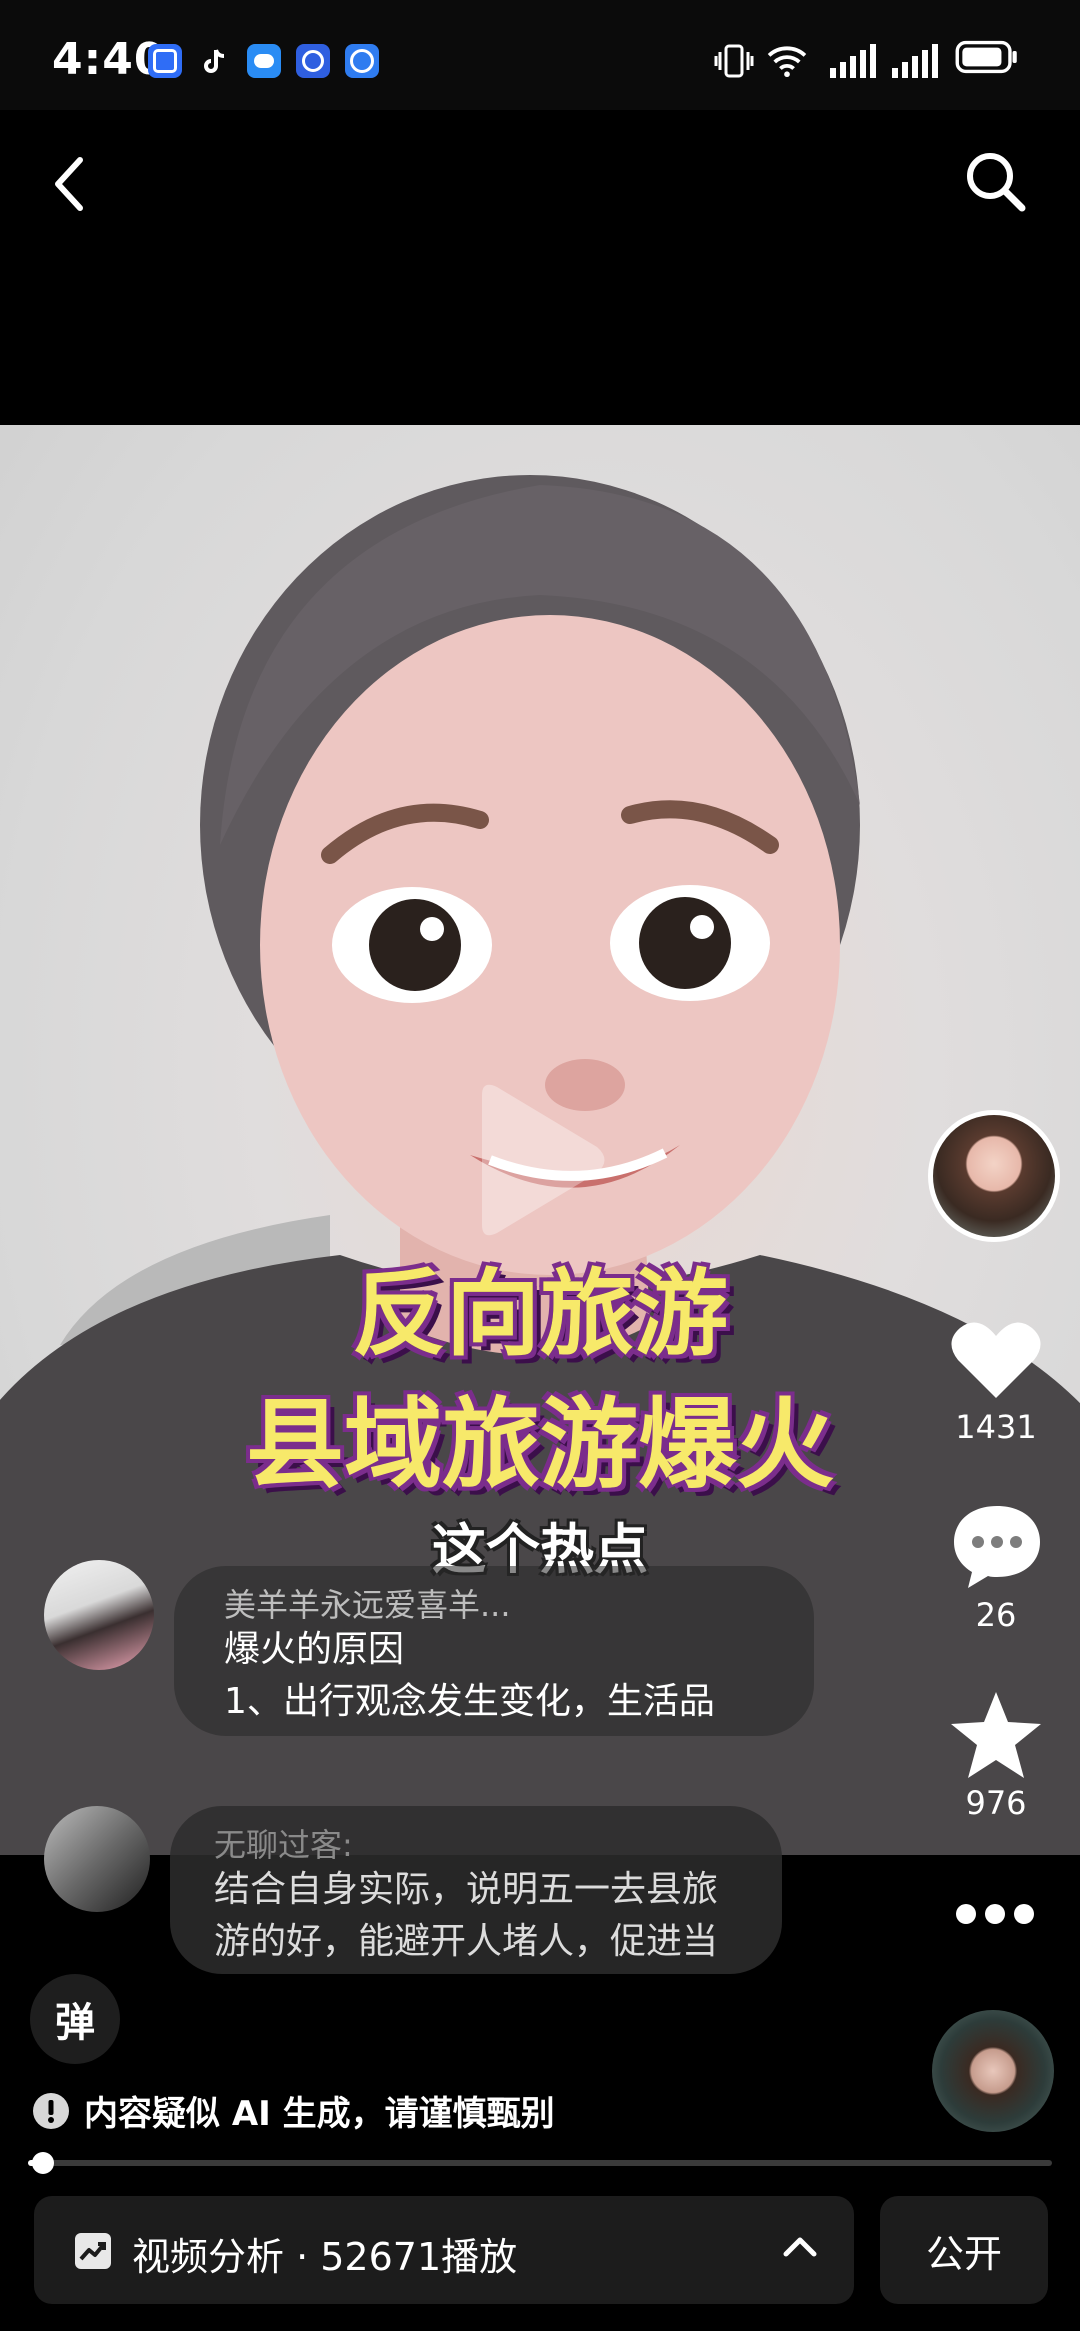 The image size is (1080, 2331). I want to click on video-analysis-bar: 视频分析 · 52671播放, so click(444, 2250).